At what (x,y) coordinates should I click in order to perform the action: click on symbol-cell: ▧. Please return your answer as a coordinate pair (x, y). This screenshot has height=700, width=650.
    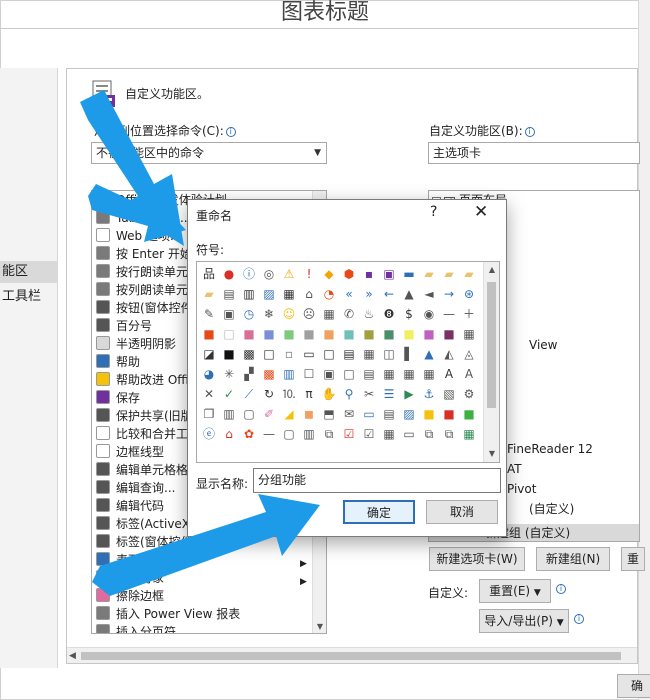
    Looking at the image, I should click on (449, 394).